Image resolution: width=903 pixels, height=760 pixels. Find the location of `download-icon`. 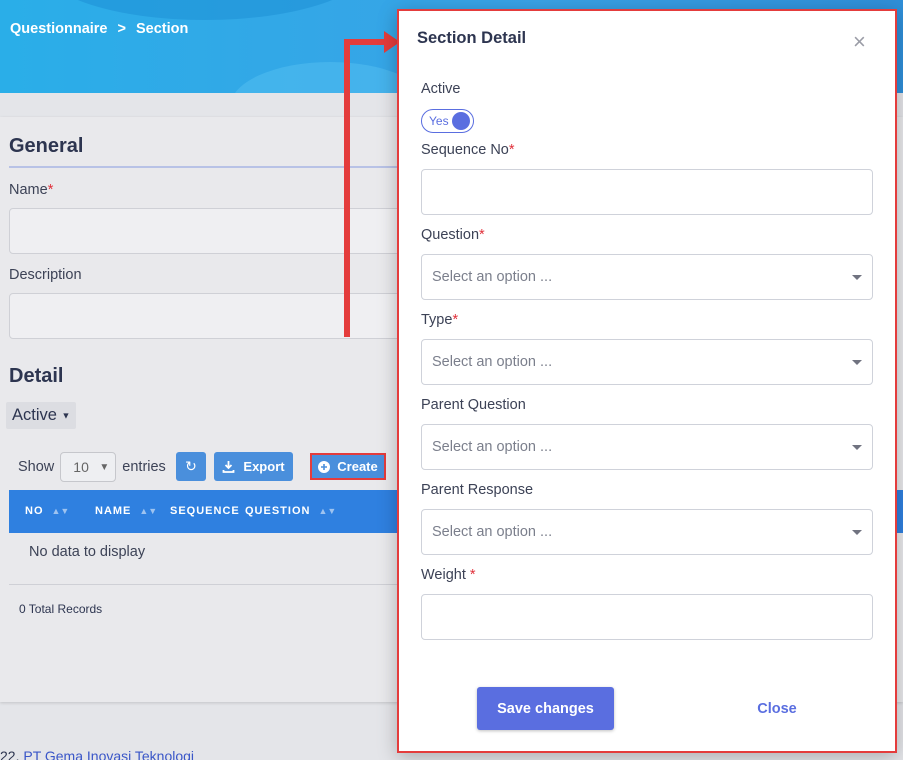

download-icon is located at coordinates (229, 467).